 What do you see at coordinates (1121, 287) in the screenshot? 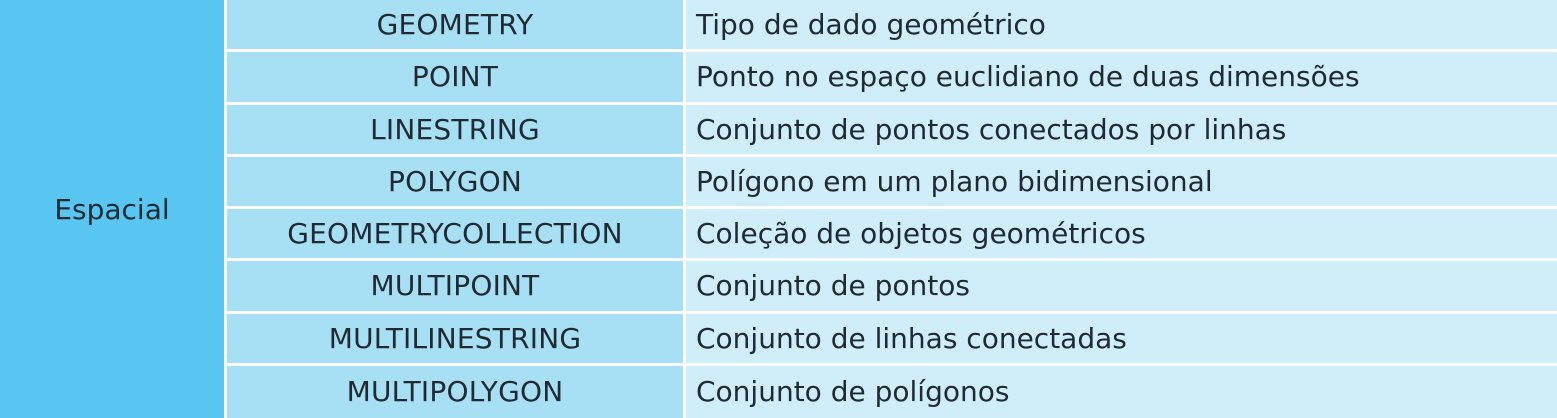
I see `description-cell-multipoint: Conjunto de pontos` at bounding box center [1121, 287].